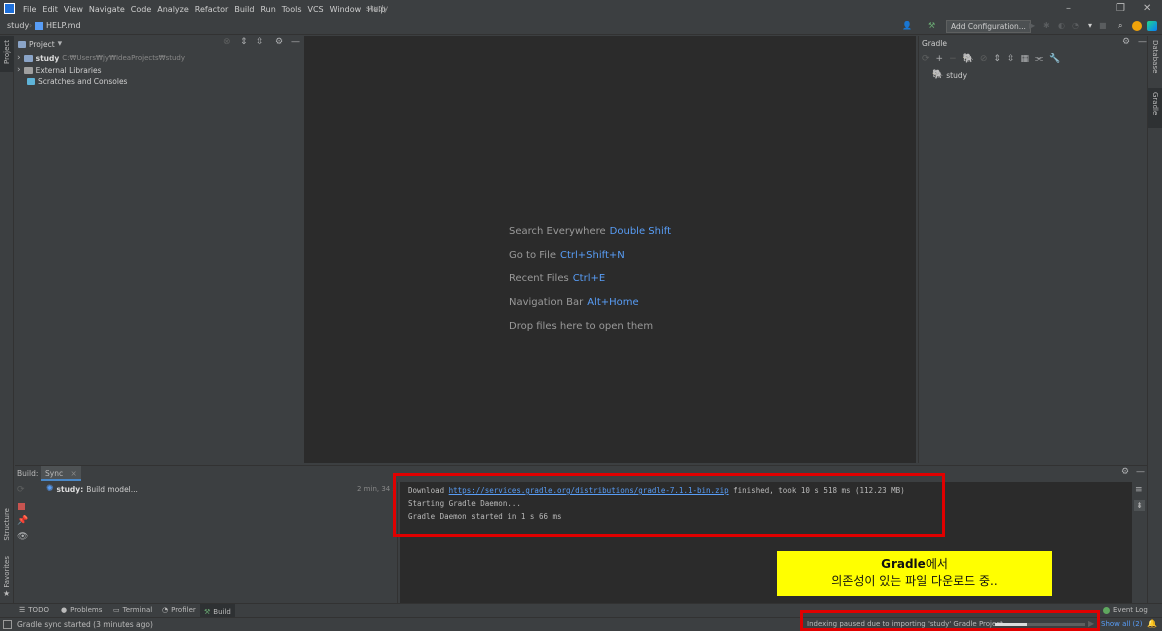 The height and width of the screenshot is (631, 1162). What do you see at coordinates (22, 537) in the screenshot?
I see `eye-icon: 👁` at bounding box center [22, 537].